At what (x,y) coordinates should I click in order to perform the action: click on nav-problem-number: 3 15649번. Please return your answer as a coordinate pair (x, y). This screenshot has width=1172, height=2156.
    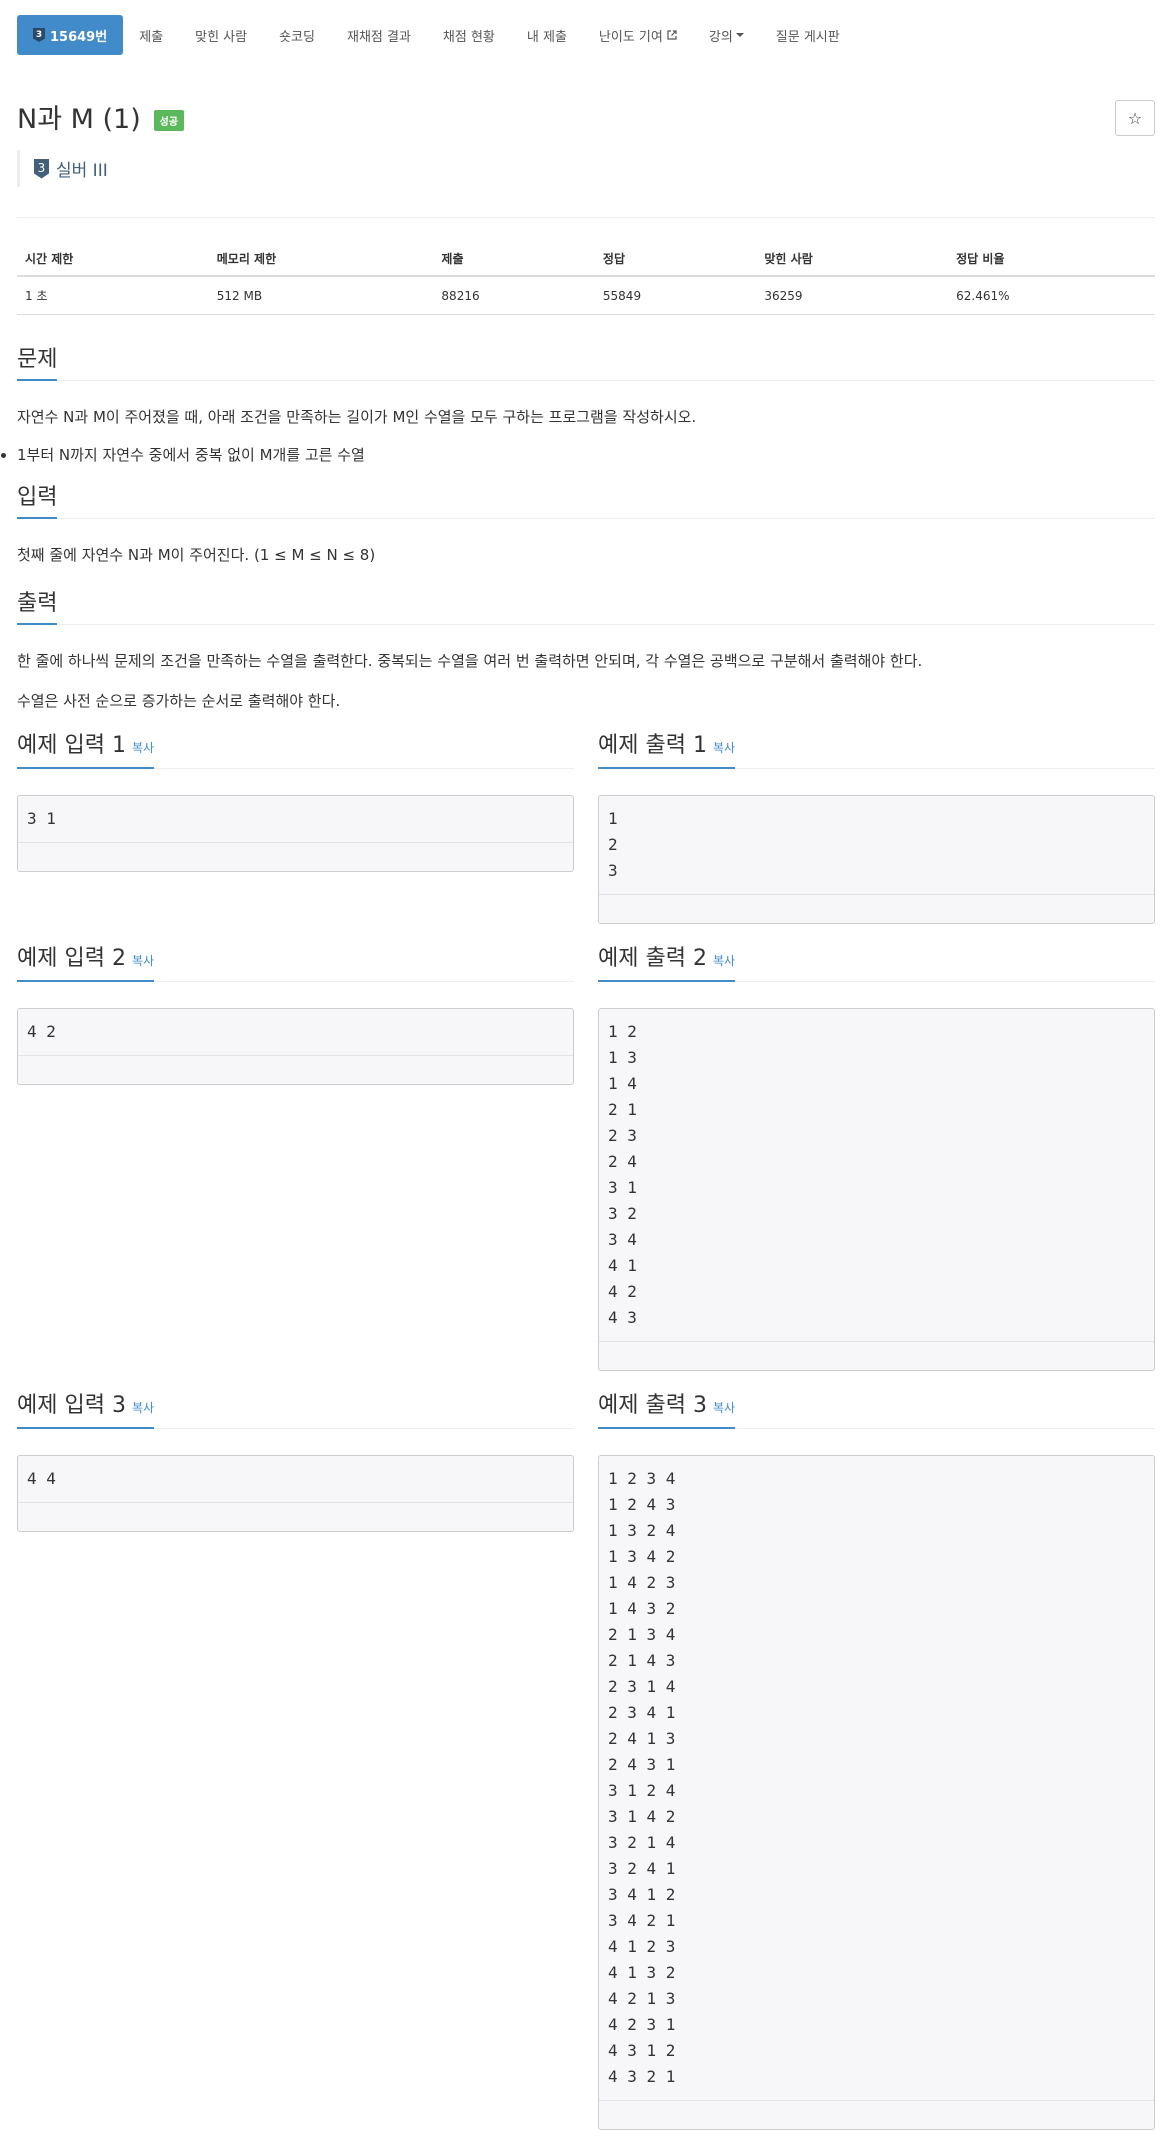
    Looking at the image, I should click on (70, 35).